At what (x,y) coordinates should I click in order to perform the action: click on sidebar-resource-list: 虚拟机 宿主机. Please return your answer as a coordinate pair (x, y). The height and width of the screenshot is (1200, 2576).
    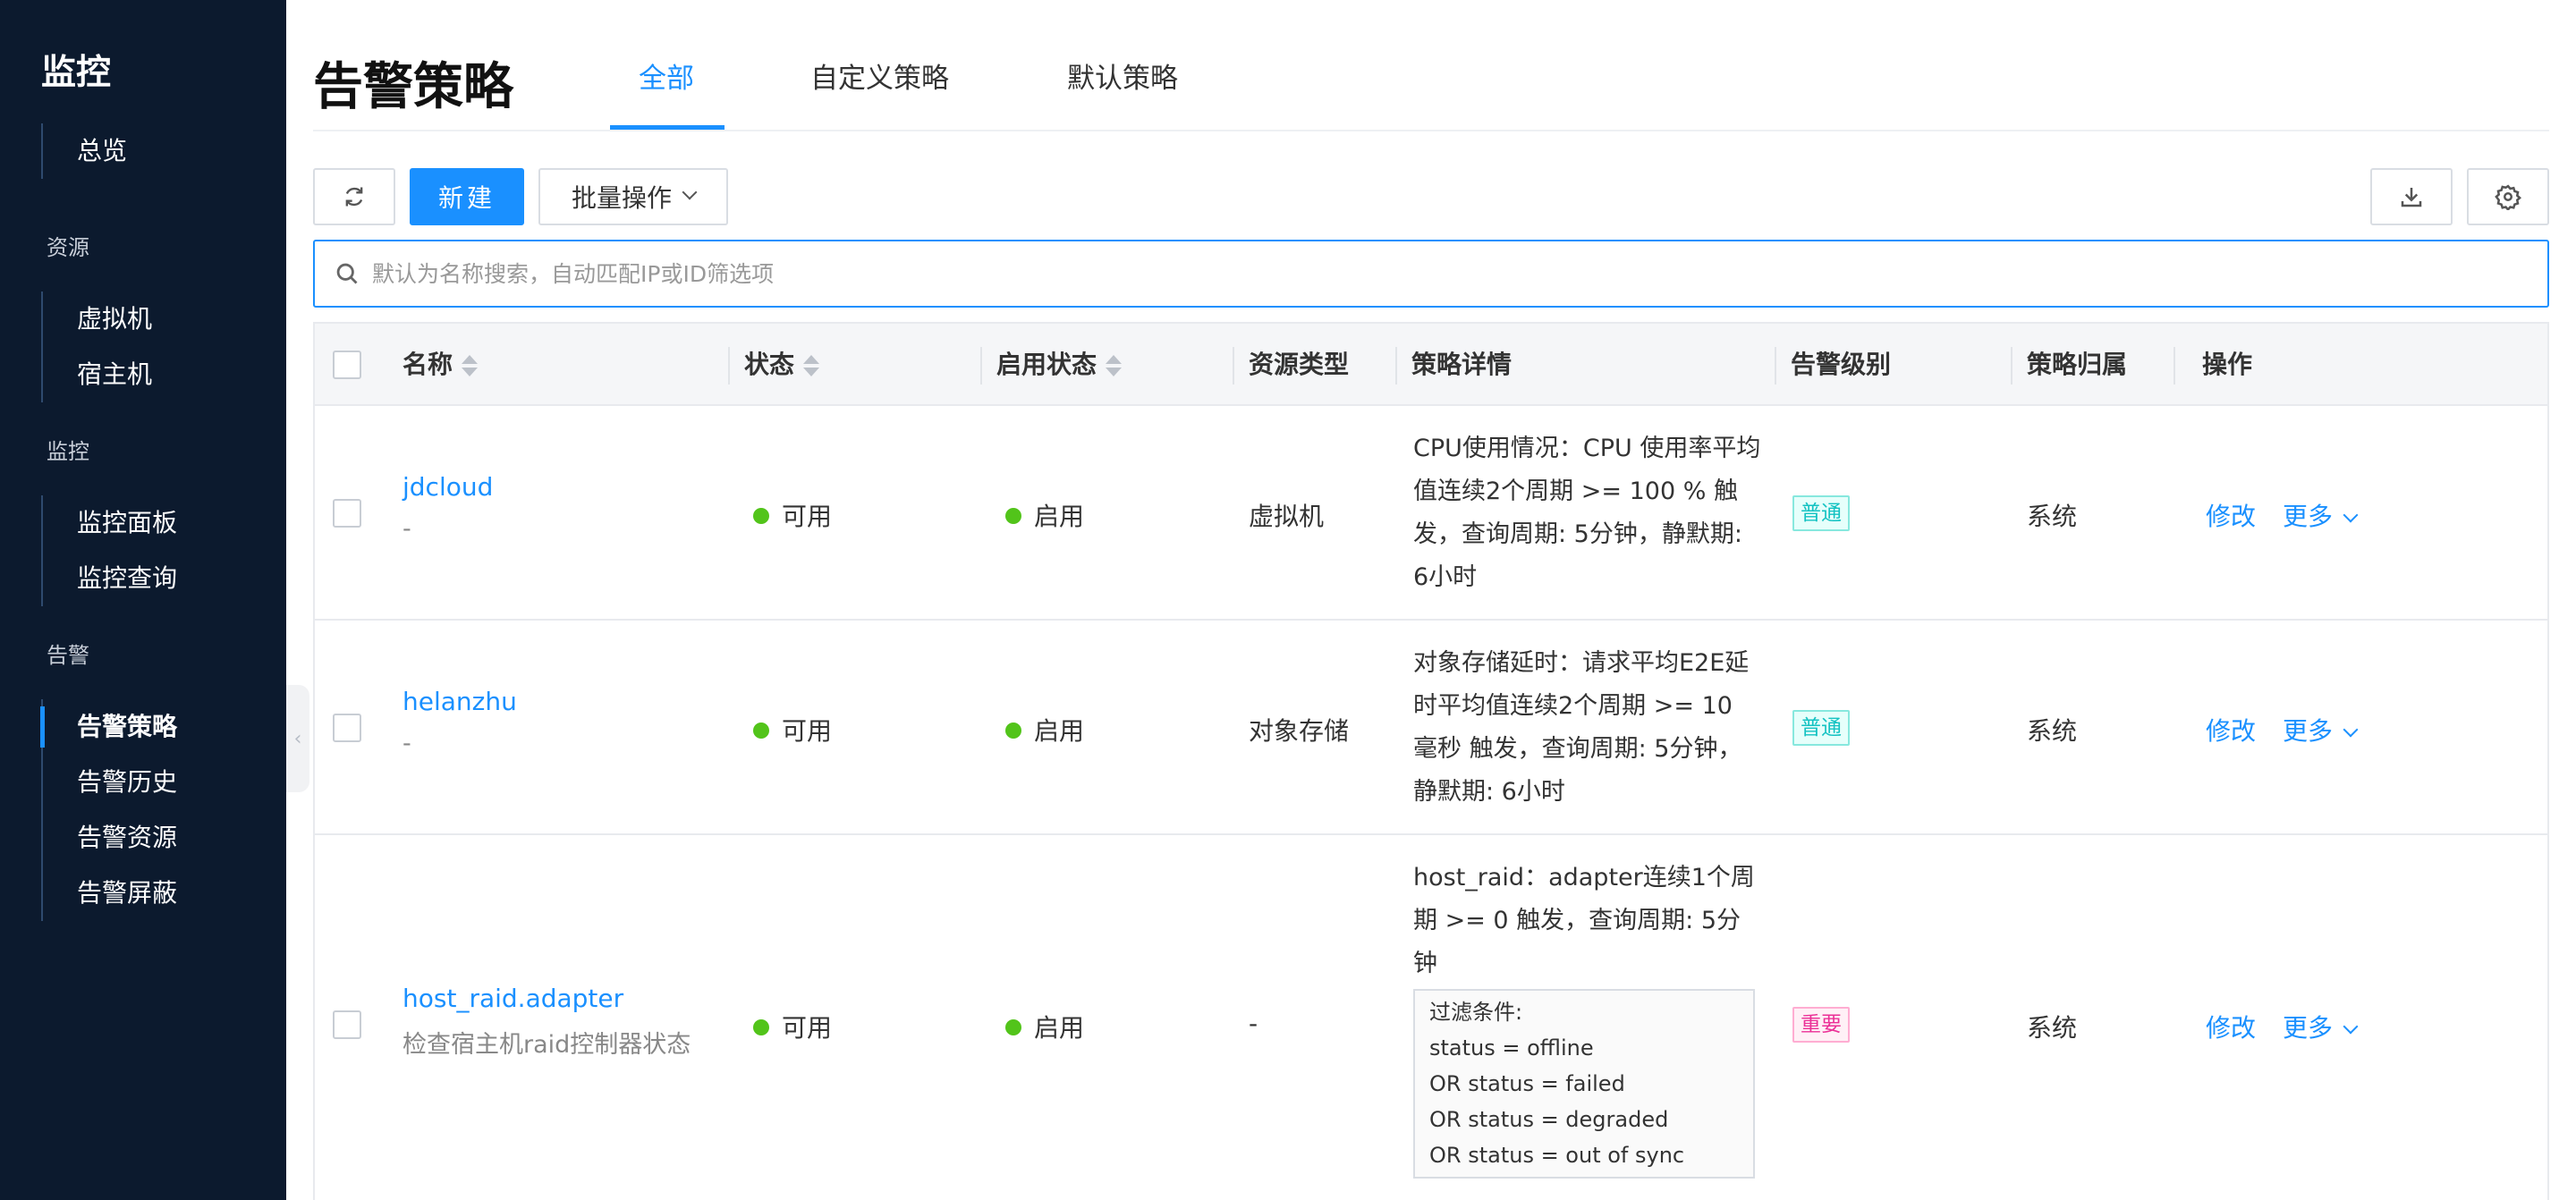
    Looking at the image, I should click on (96, 347).